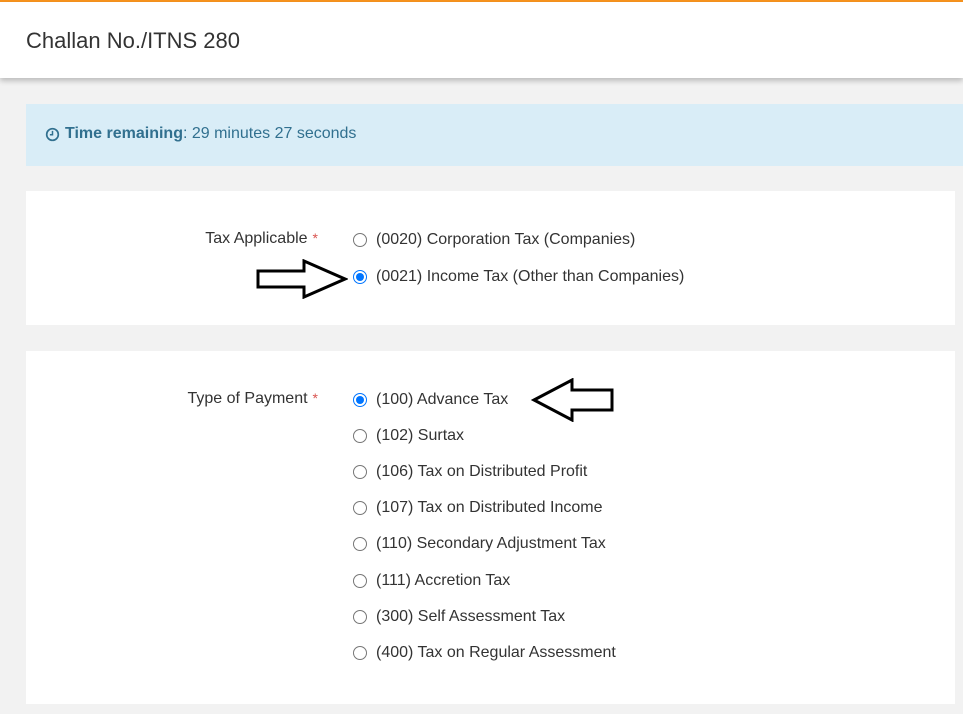  I want to click on page-title: Challan No./ITNS 280, so click(133, 40).